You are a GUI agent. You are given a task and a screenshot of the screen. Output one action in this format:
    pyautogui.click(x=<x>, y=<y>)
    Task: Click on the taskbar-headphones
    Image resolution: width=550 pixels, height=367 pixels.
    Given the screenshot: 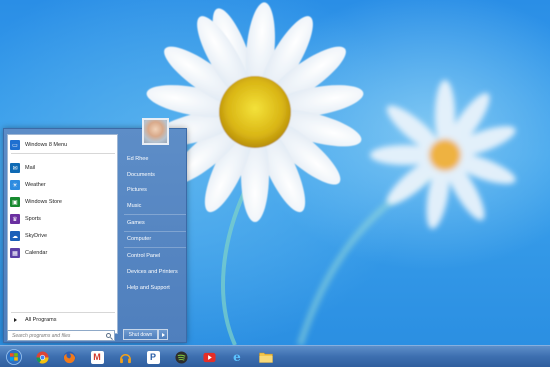 What is the action you would take?
    pyautogui.click(x=125, y=357)
    